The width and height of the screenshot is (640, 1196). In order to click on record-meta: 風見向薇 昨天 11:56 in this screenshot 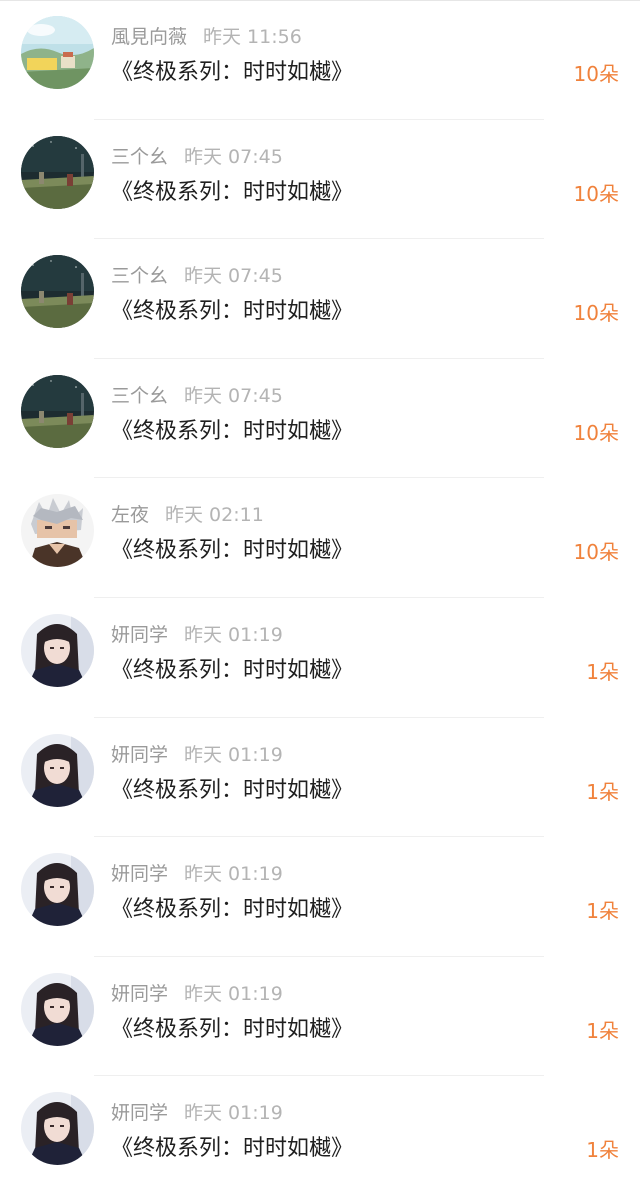, I will do `click(206, 37)`.